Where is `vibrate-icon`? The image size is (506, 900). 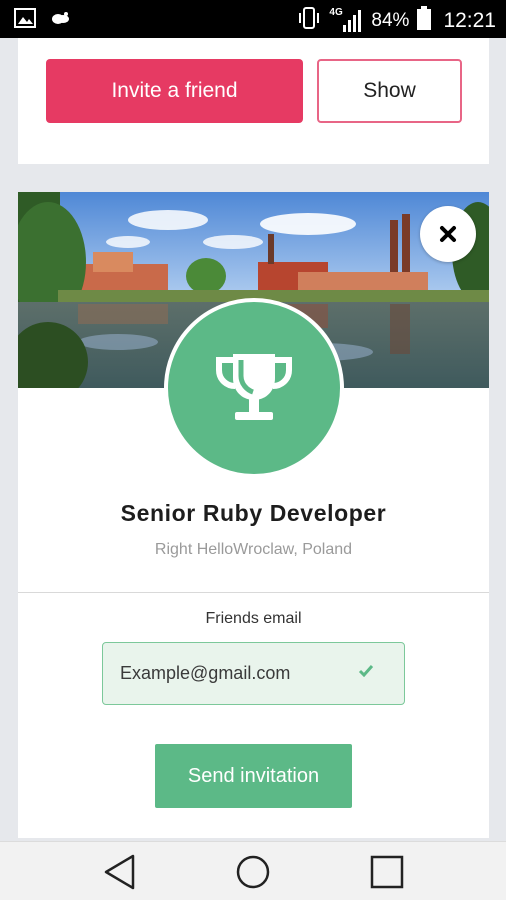
vibrate-icon is located at coordinates (309, 21).